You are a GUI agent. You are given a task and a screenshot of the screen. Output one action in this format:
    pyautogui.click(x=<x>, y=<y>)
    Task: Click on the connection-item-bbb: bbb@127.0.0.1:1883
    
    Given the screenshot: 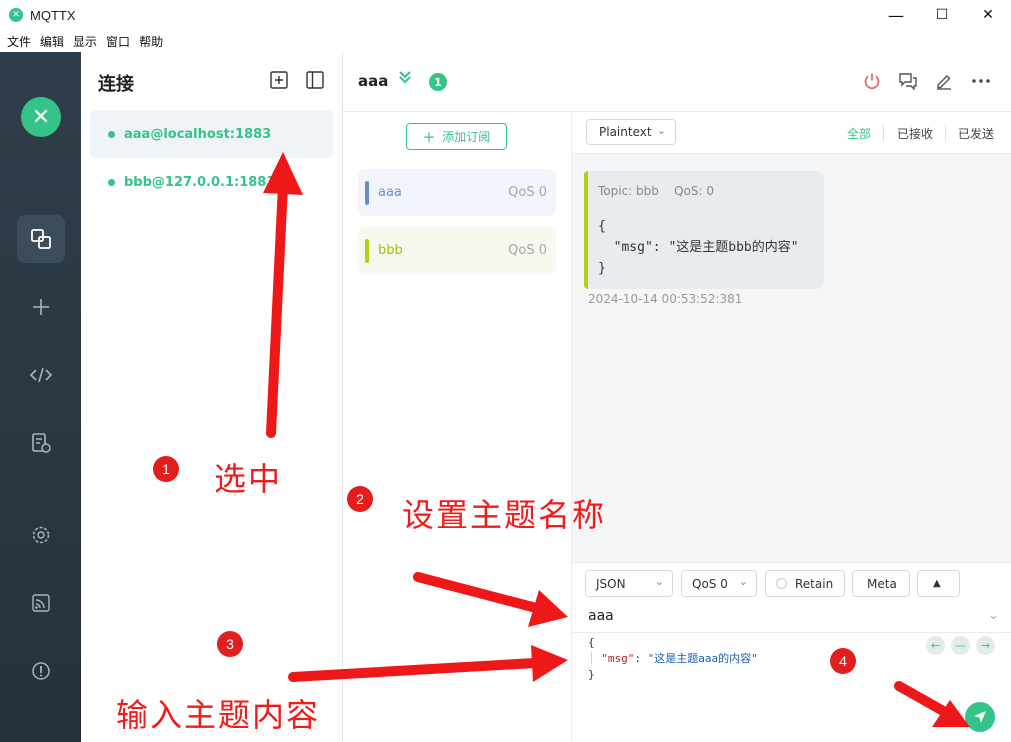 What is the action you would take?
    pyautogui.click(x=211, y=182)
    